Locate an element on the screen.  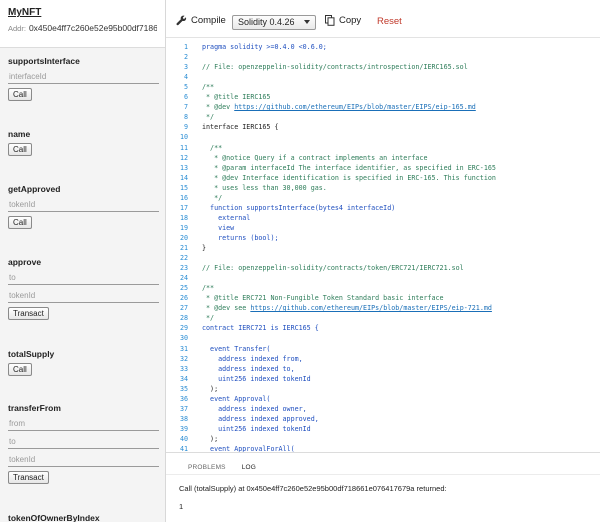
line-number: 37 is located at coordinates (183, 408).